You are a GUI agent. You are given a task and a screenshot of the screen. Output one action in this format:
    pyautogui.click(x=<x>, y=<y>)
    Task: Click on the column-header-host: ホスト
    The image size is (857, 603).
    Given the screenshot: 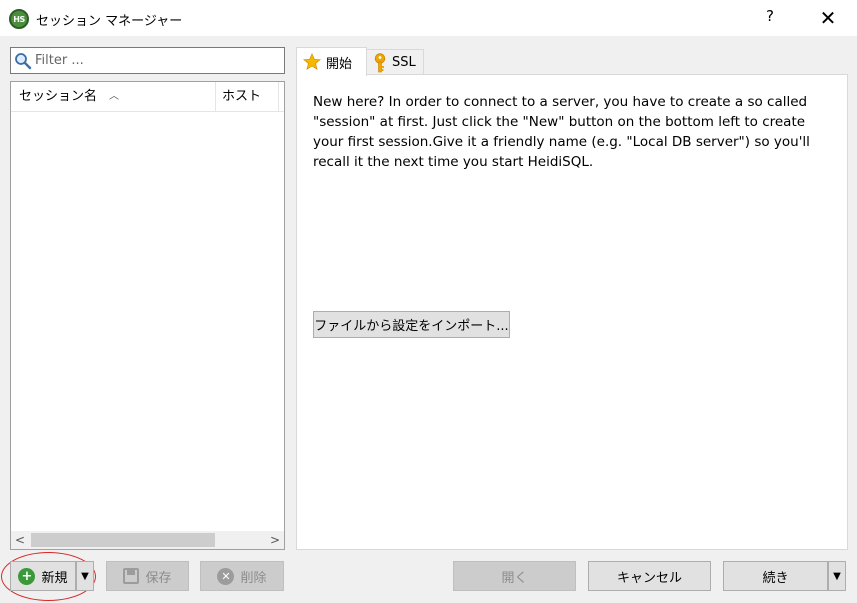 What is the action you would take?
    pyautogui.click(x=247, y=97)
    